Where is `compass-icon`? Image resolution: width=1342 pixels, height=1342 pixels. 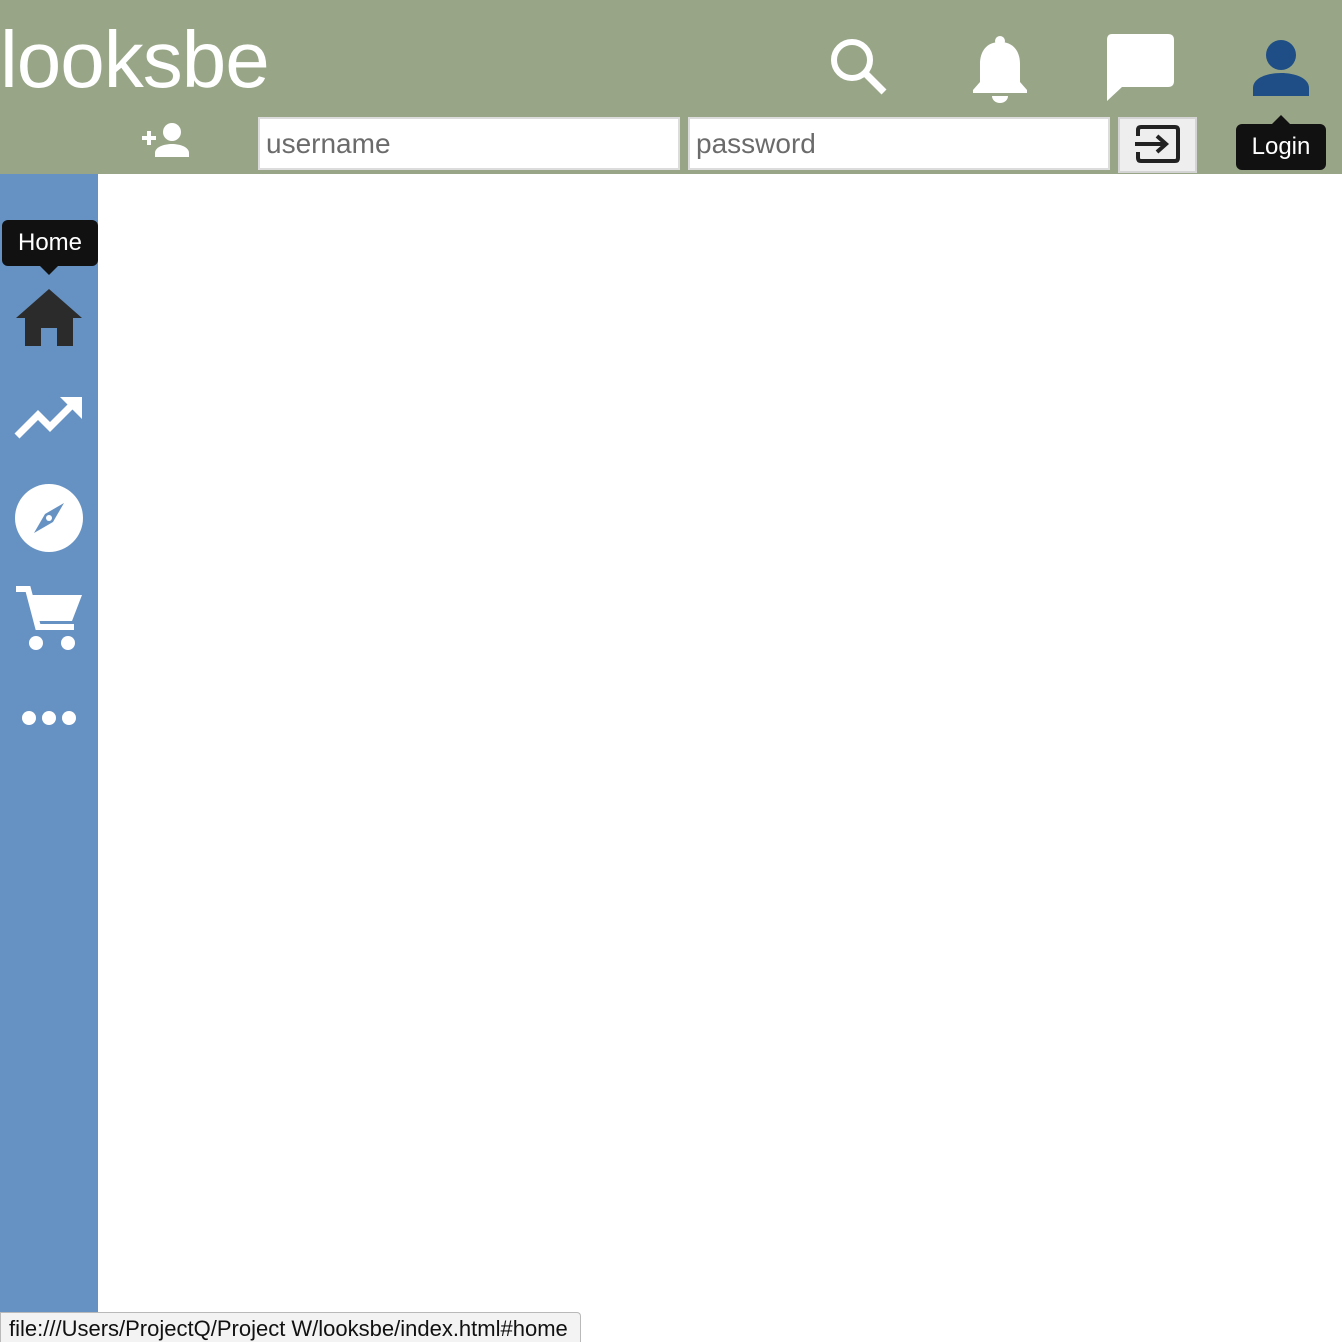 compass-icon is located at coordinates (49, 520).